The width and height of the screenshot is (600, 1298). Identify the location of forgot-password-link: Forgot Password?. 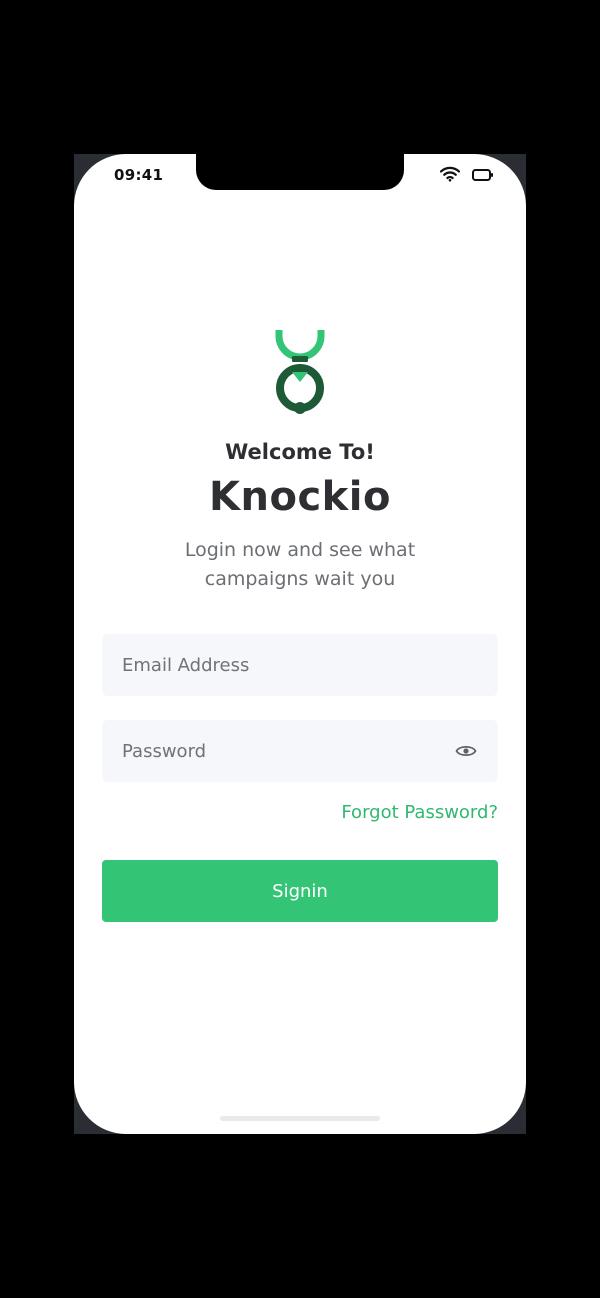
(419, 812).